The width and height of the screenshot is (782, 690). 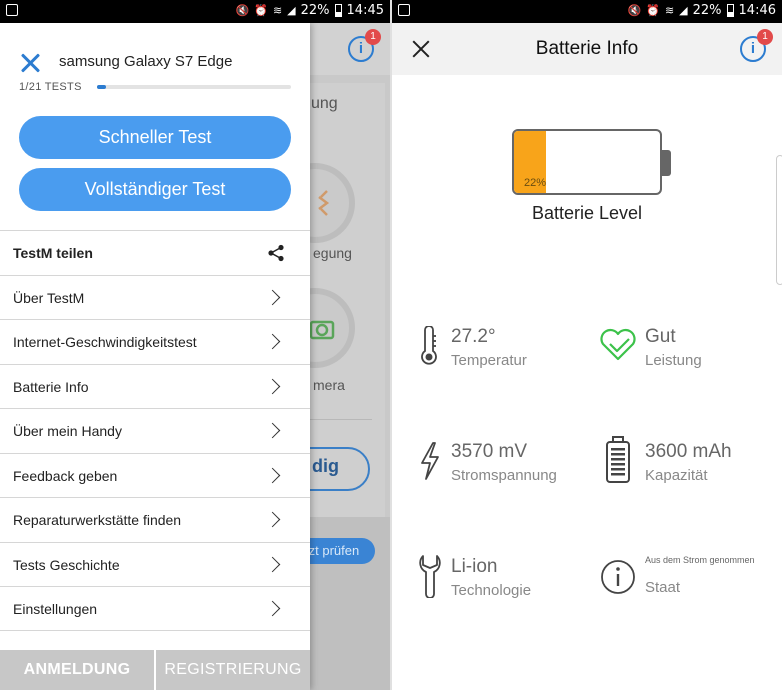 I want to click on menu-item-settings: Einstellungen, so click(x=155, y=608).